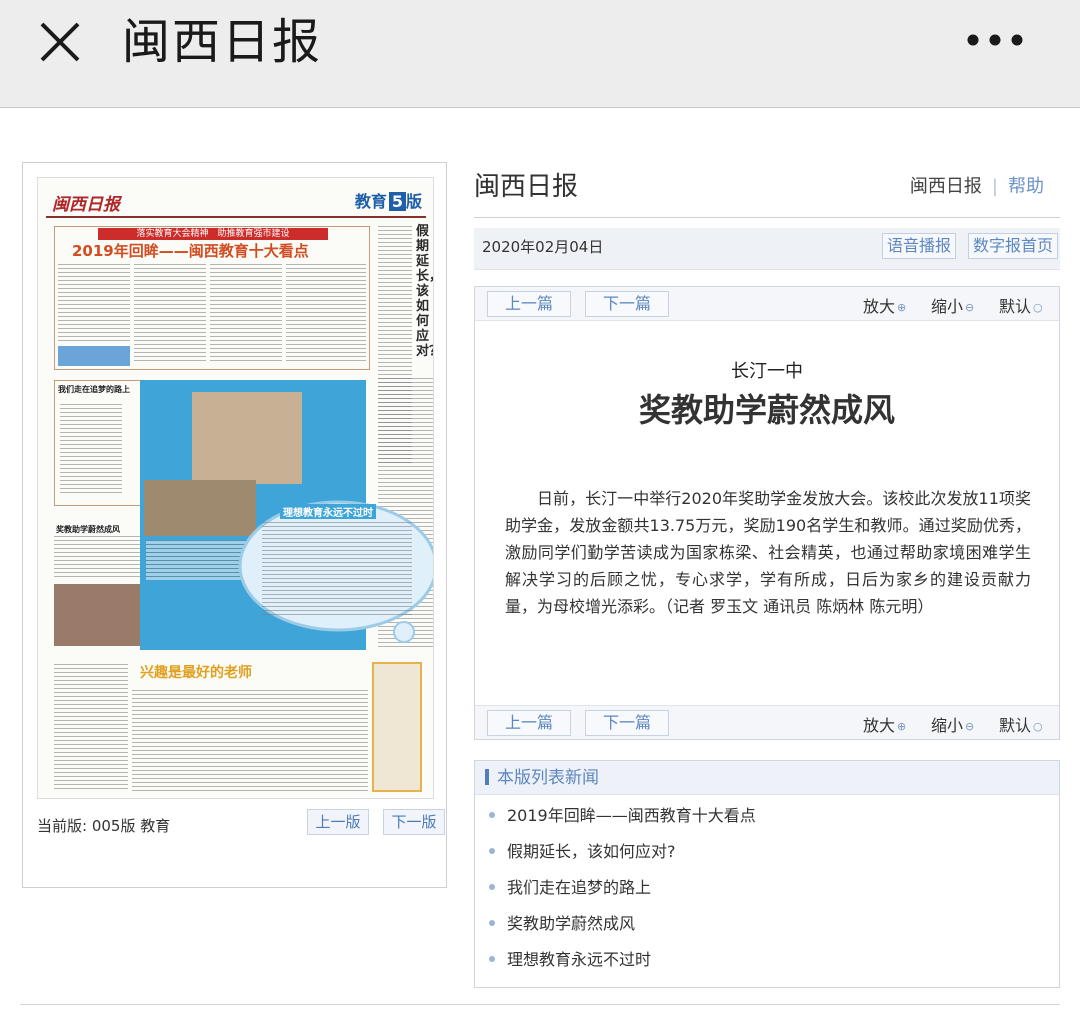  What do you see at coordinates (328, 511) in the screenshot?
I see `bubble-headline: 理想教育永远不过时` at bounding box center [328, 511].